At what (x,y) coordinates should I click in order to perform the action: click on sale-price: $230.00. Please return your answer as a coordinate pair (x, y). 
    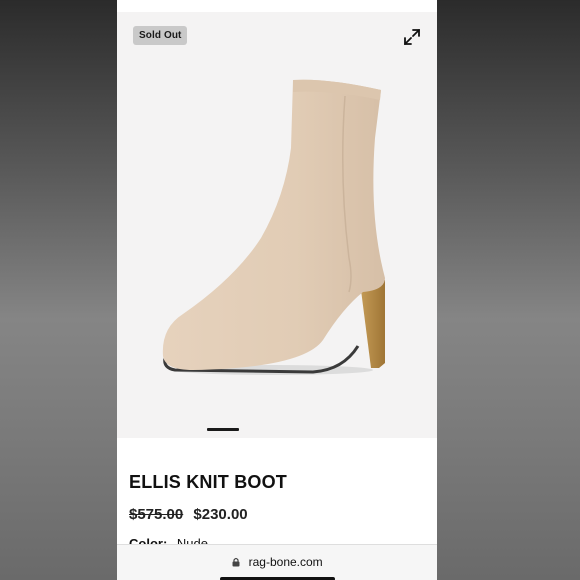
    Looking at the image, I should click on (220, 514).